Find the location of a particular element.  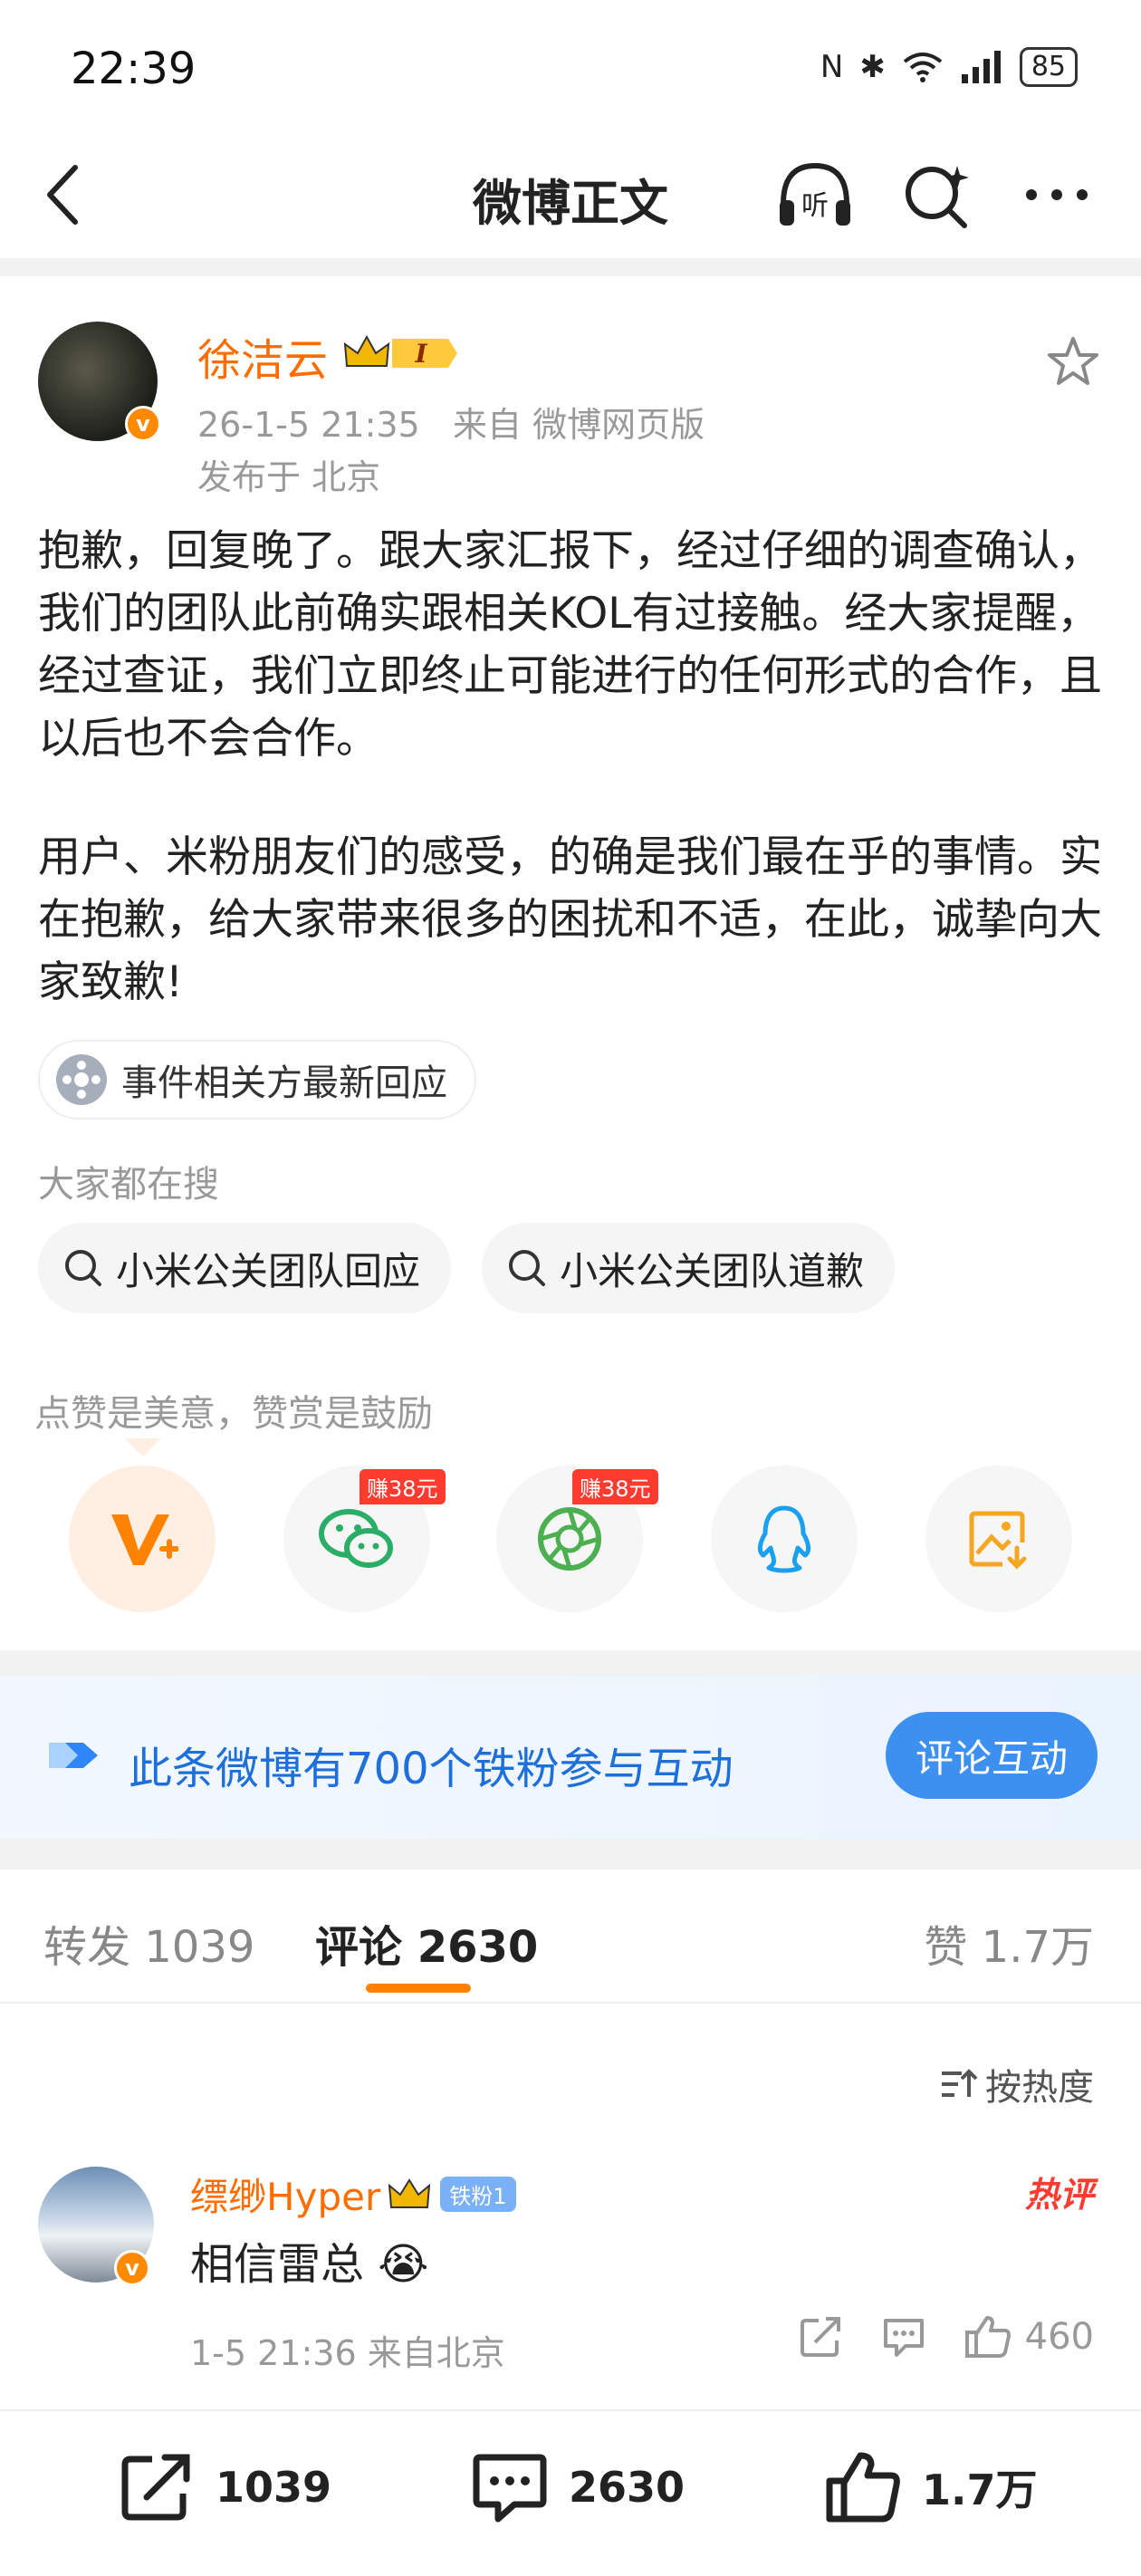

star-icon is located at coordinates (1073, 361).